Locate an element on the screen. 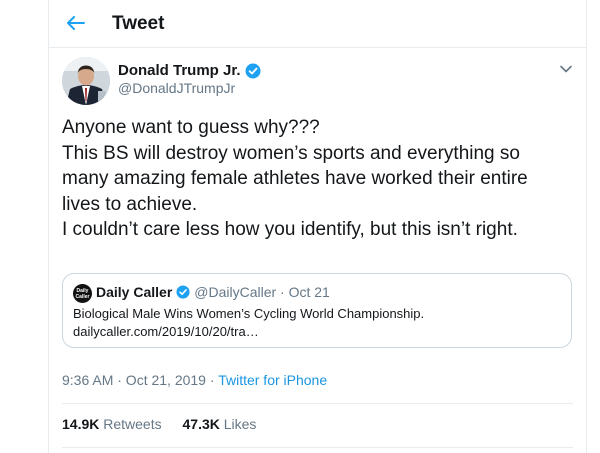 This screenshot has height=453, width=600. tweet-stats: 14.9K Retweets 47.3K Likes is located at coordinates (167, 424).